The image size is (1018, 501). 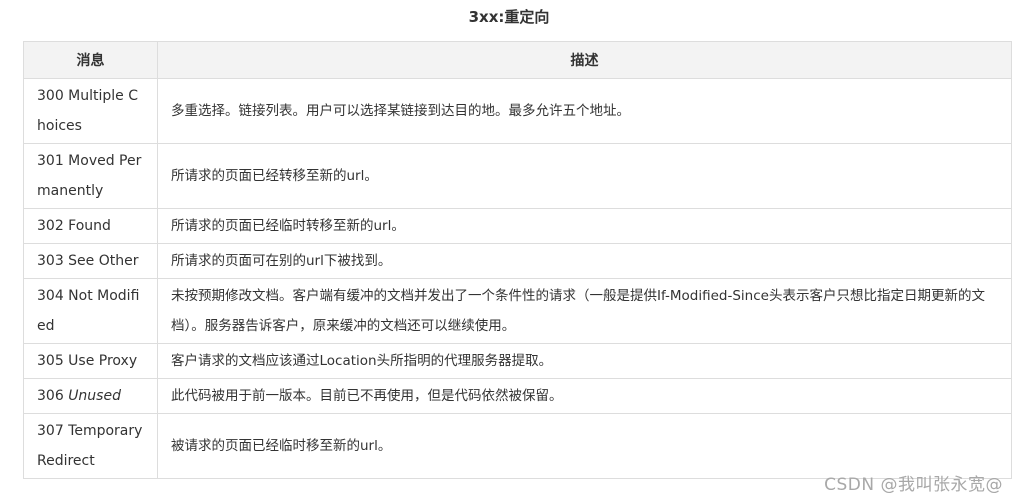 I want to click on row-code: 305 Use Proxy, so click(x=90, y=361).